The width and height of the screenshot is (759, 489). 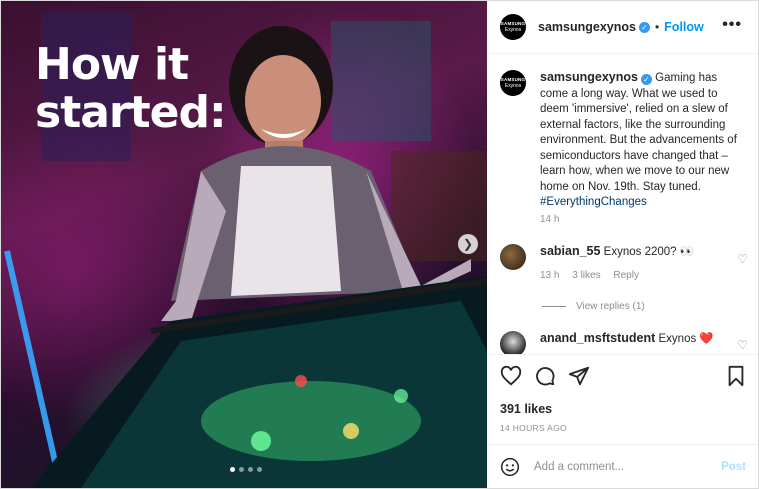 I want to click on comment-item: anand_msftstudent Exynos ❤️, so click(x=615, y=342).